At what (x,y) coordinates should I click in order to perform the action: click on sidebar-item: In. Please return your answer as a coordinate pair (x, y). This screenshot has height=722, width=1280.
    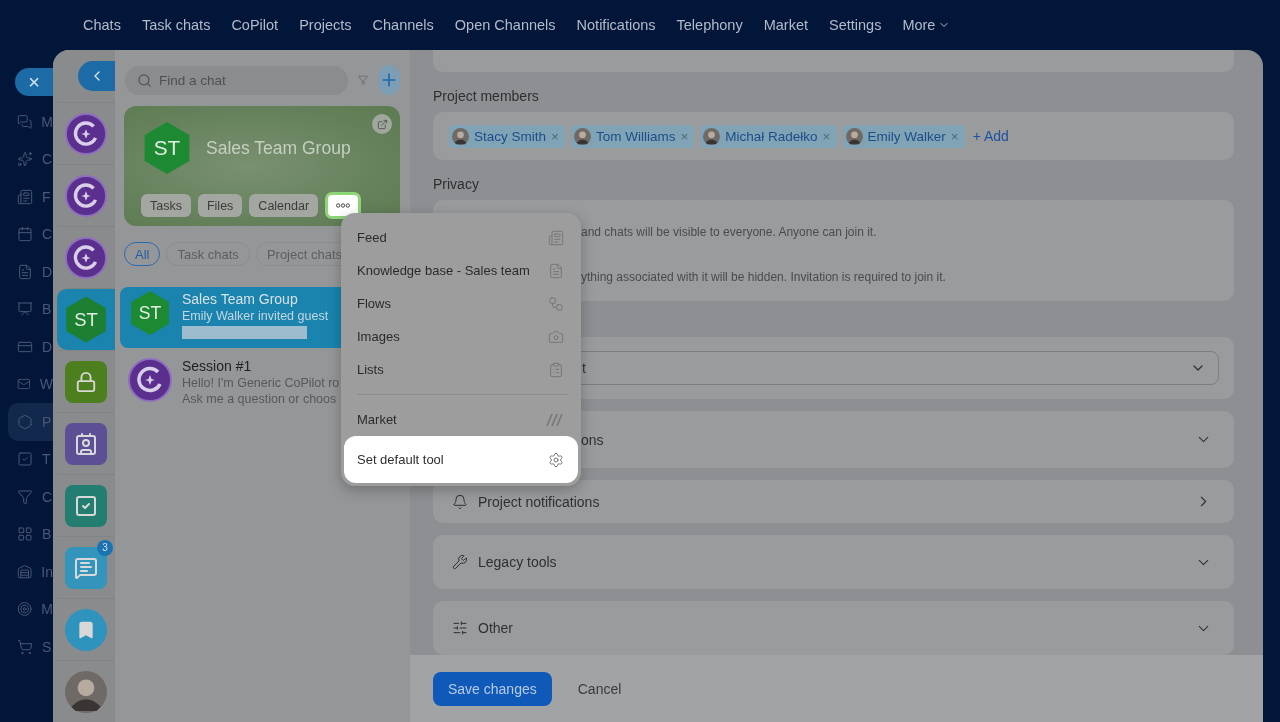
    Looking at the image, I should click on (30, 572).